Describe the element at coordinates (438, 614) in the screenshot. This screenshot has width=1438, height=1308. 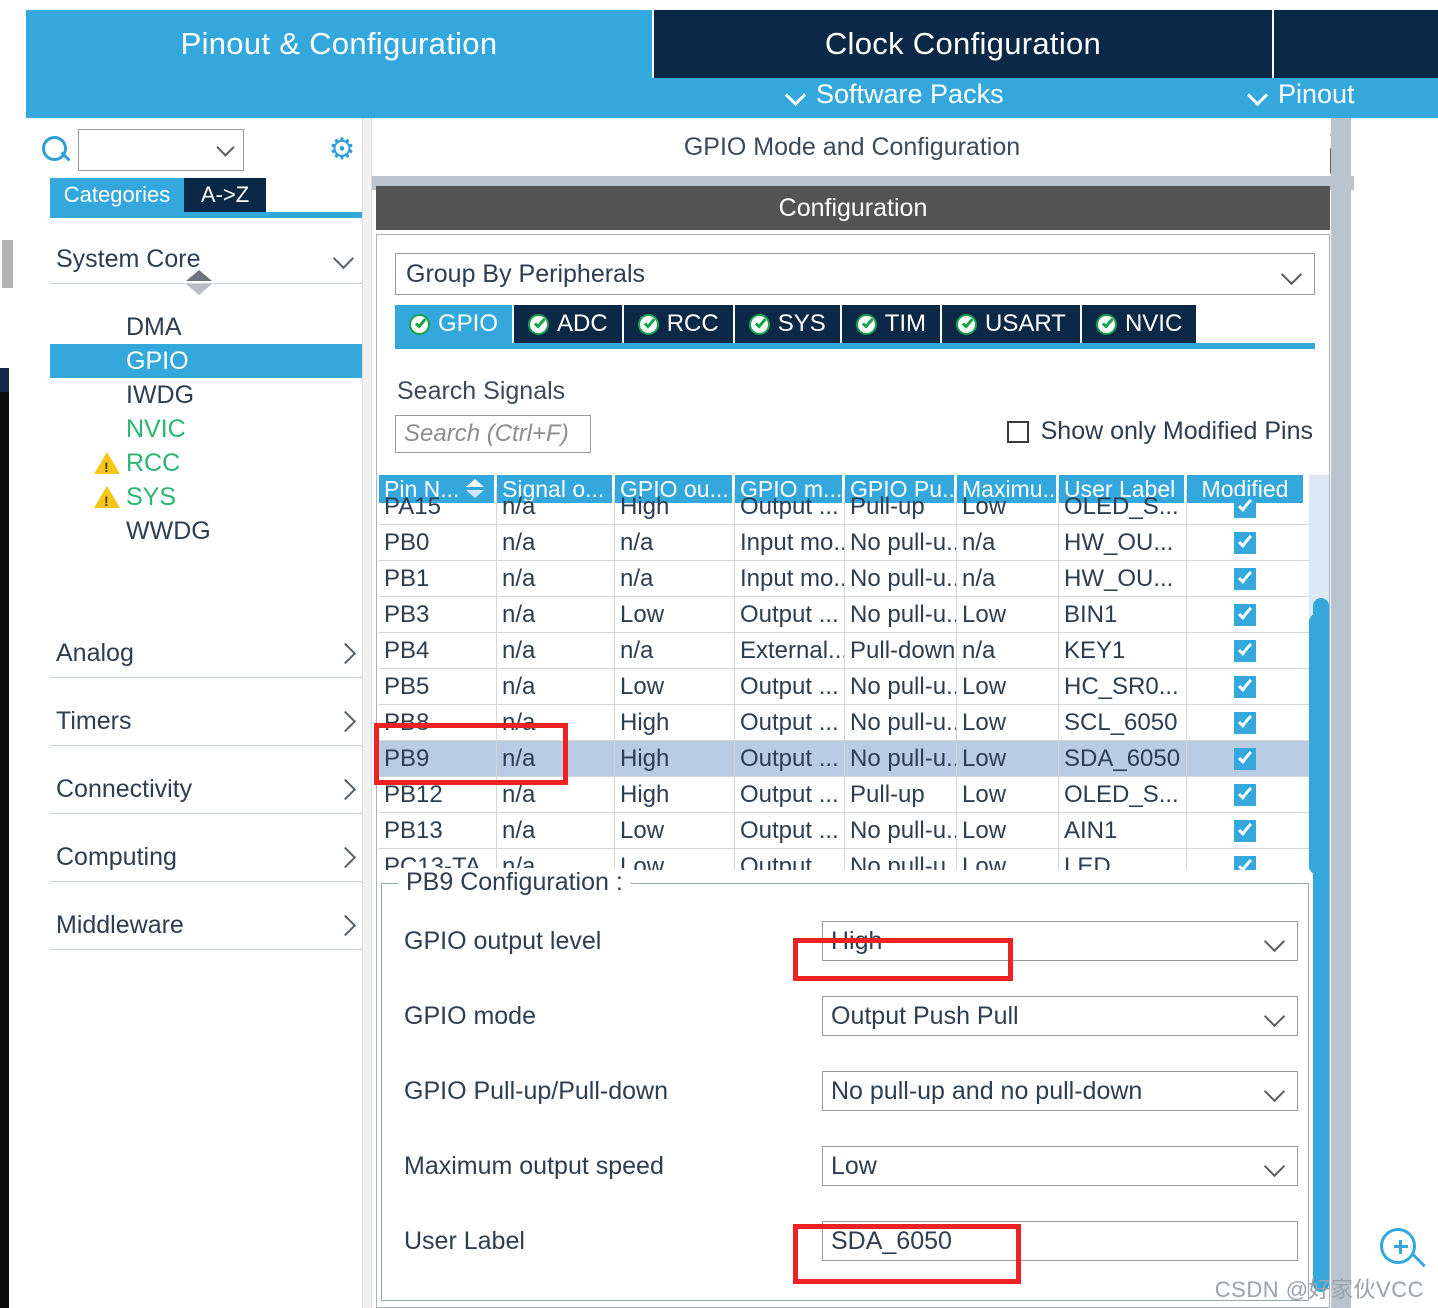
I see `table-cell-pin: PB3` at that location.